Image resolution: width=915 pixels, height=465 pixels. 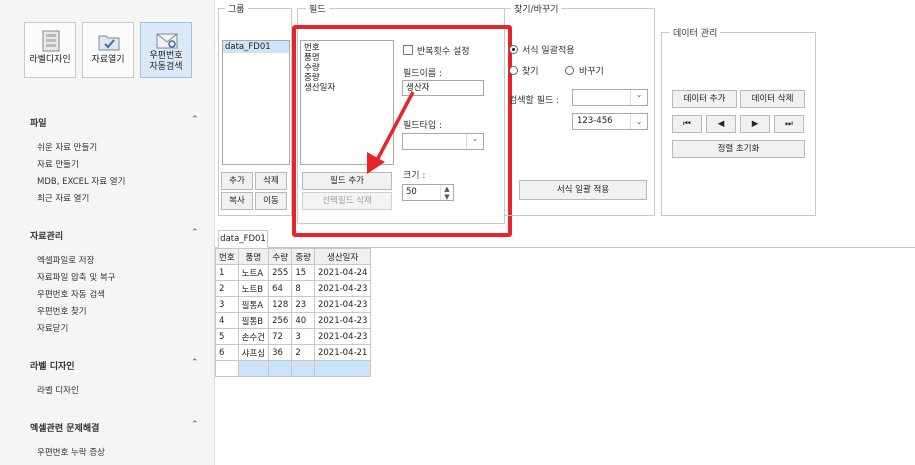 I want to click on table-cell: 1, so click(x=227, y=272).